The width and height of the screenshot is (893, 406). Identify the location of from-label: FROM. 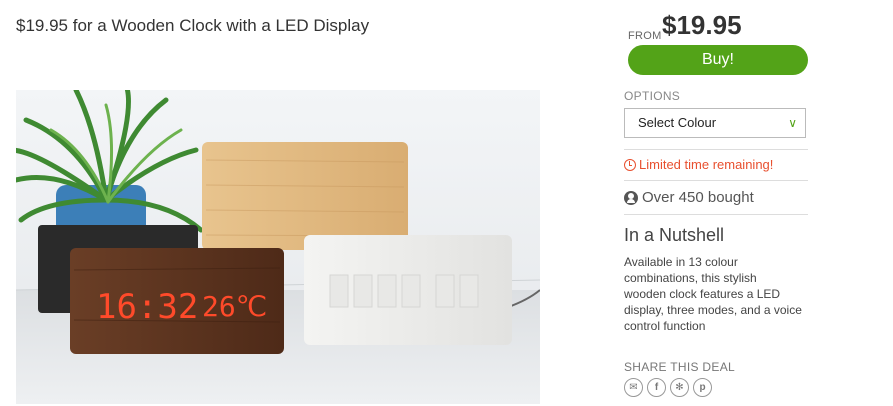
(645, 36).